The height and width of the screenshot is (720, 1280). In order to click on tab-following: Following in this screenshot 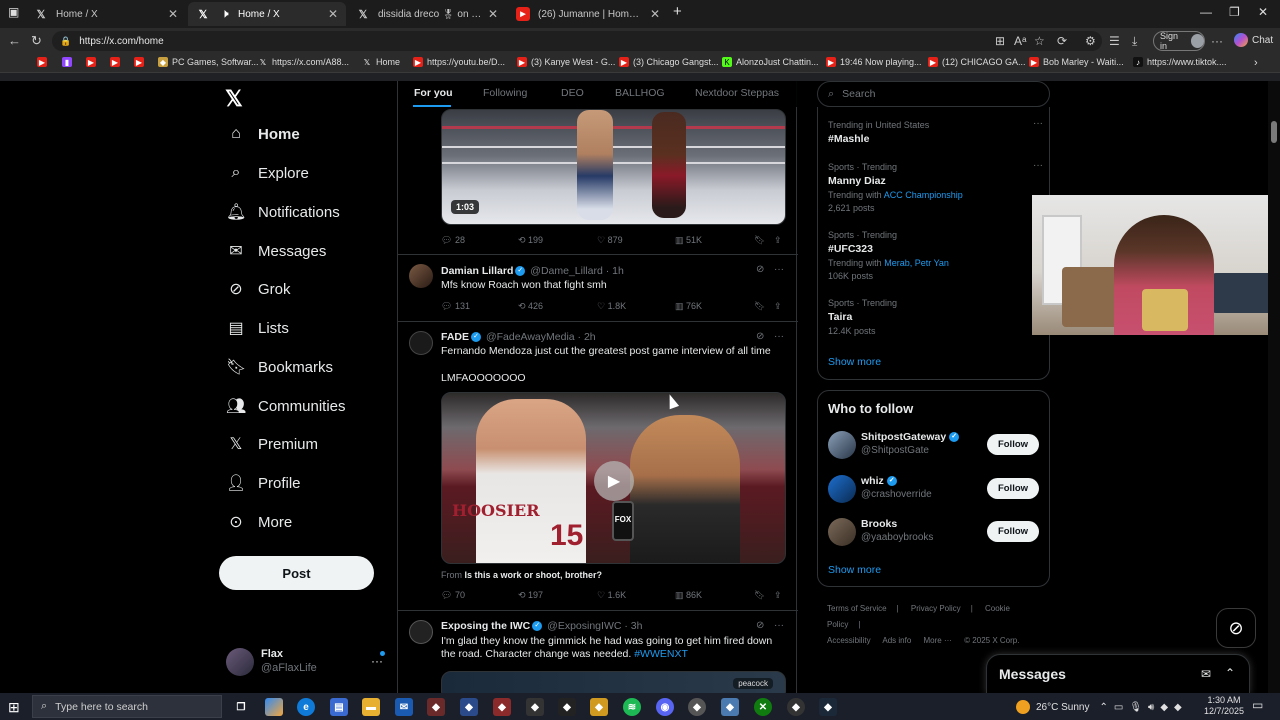, I will do `click(505, 93)`.